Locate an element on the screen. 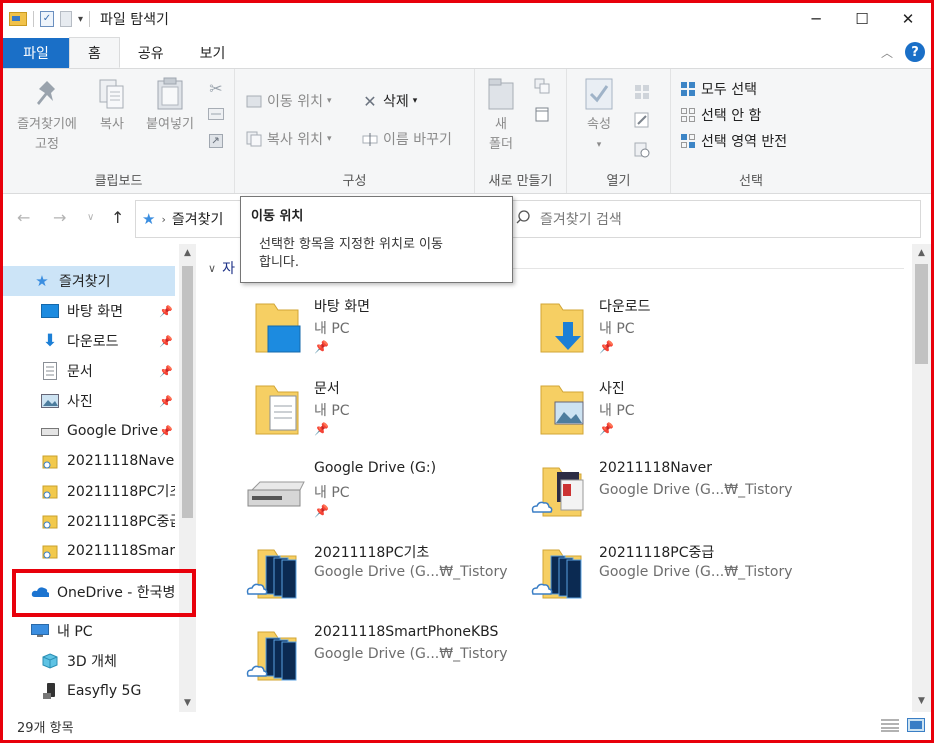 The height and width of the screenshot is (743, 934). copy-path-icon is located at coordinates (216, 114).